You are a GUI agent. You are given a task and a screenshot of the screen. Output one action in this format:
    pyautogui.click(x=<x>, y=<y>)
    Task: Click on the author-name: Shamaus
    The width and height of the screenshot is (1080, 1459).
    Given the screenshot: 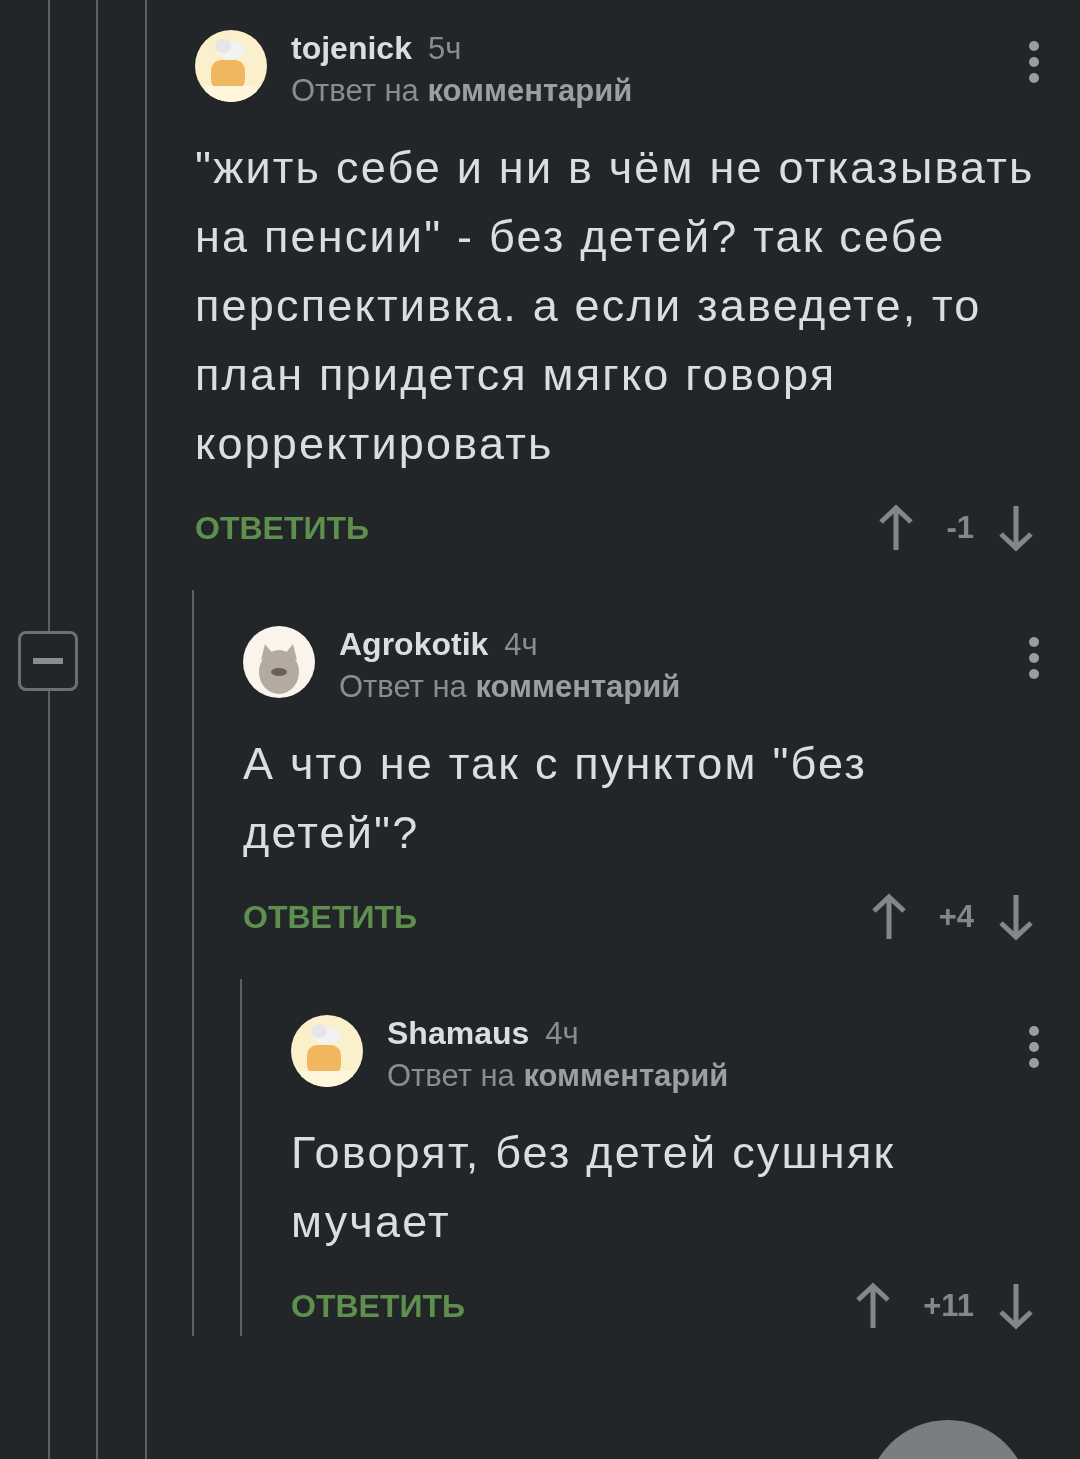 What is the action you would take?
    pyautogui.click(x=458, y=1033)
    